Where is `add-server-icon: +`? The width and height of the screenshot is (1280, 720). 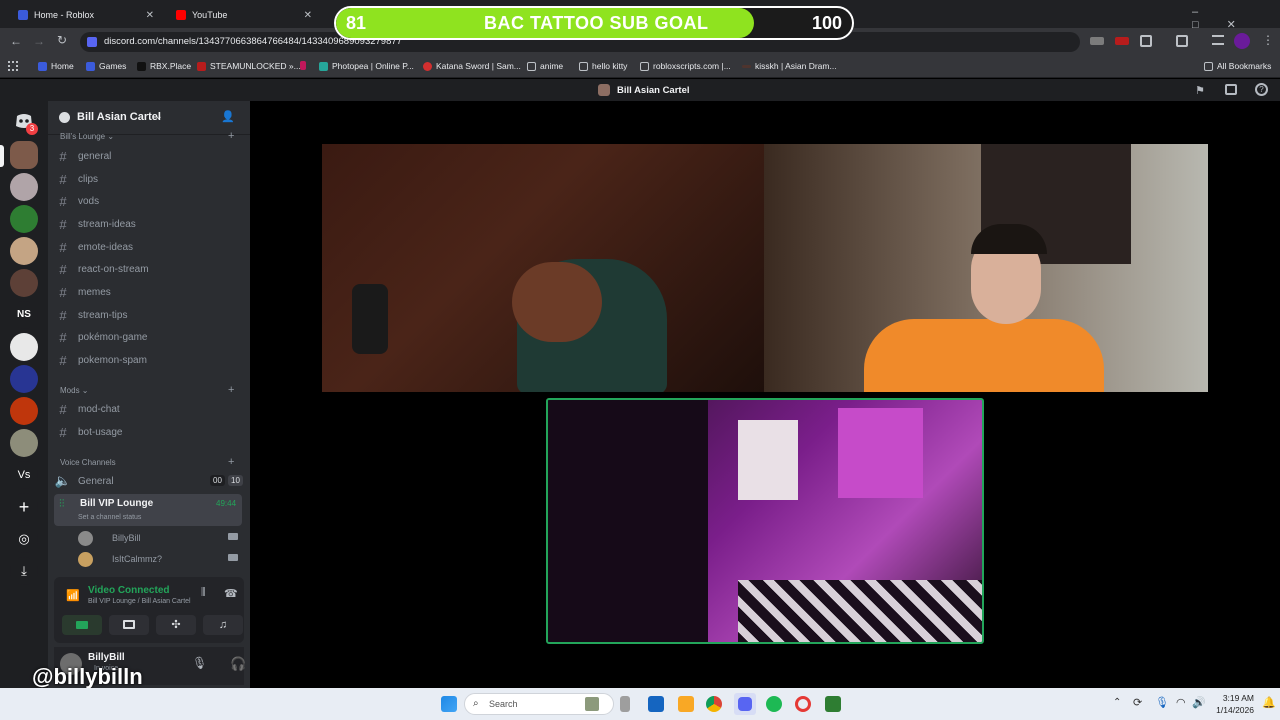
add-server-icon: + is located at coordinates (24, 507).